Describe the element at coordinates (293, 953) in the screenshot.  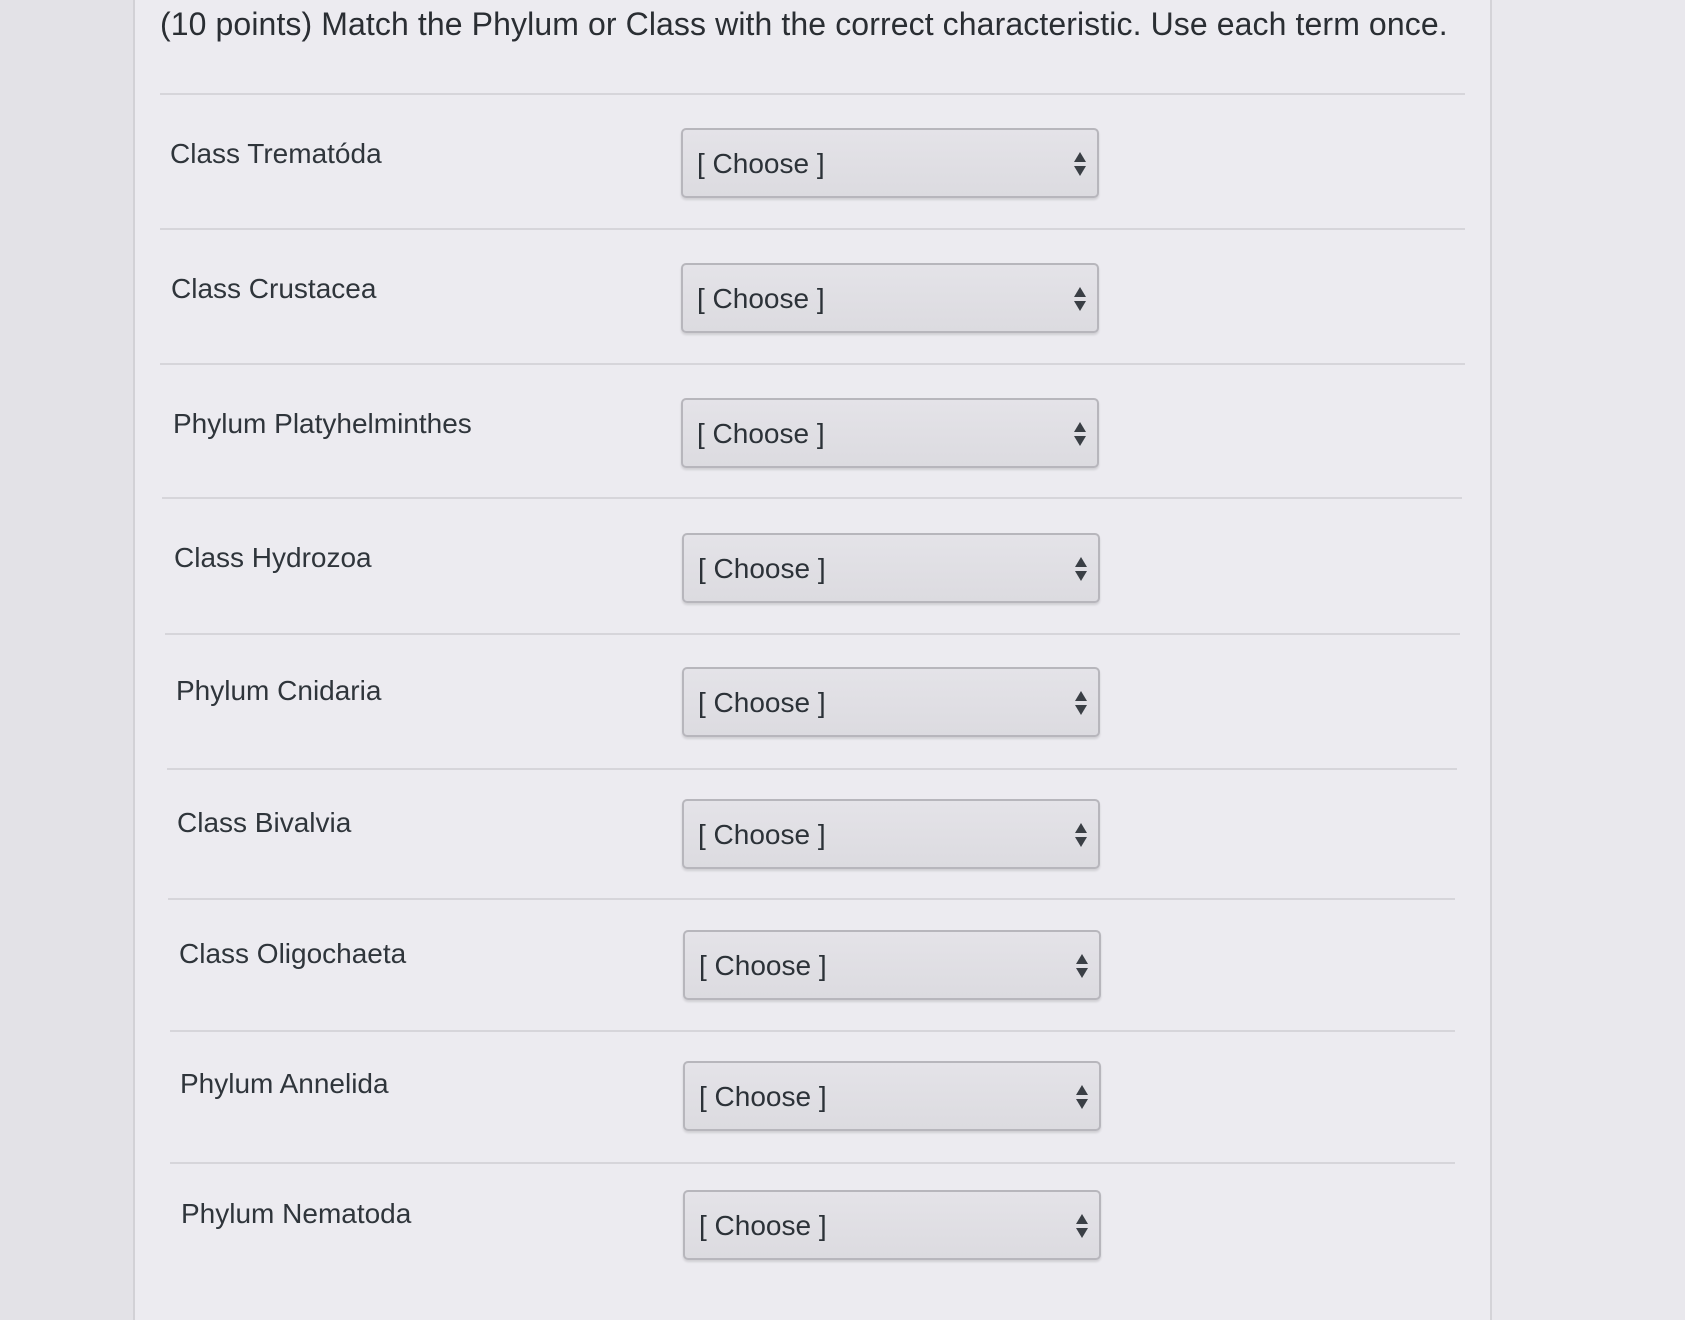
I see `term-label: Class Oligochaeta` at that location.